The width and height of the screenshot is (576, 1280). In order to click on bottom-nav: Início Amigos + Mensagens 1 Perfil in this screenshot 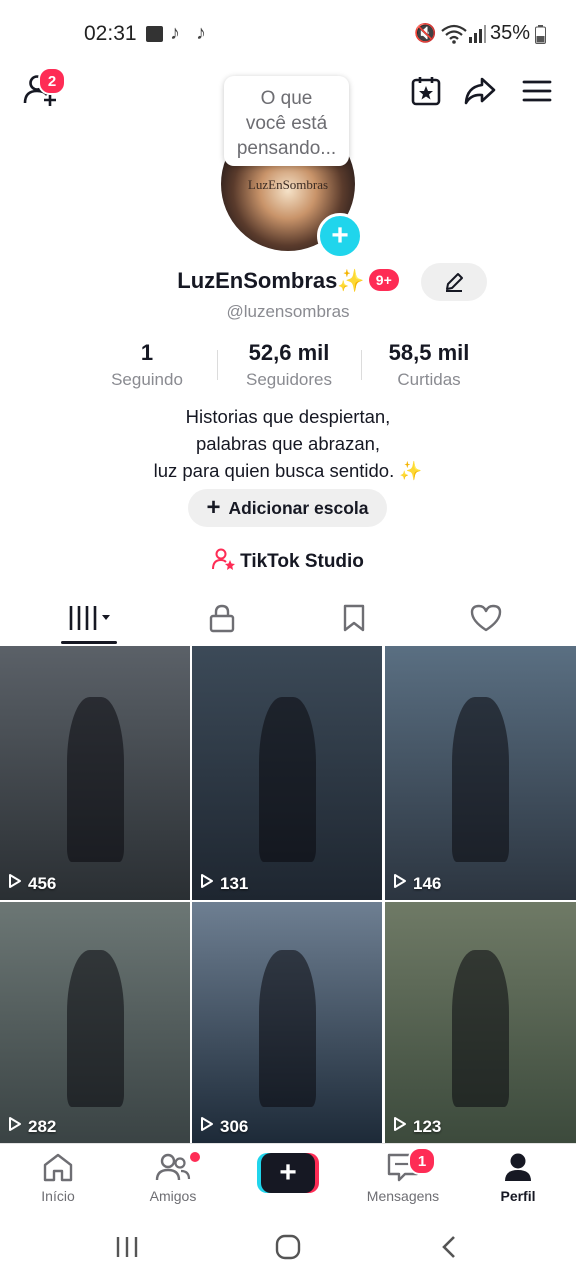, I will do `click(288, 1178)`.